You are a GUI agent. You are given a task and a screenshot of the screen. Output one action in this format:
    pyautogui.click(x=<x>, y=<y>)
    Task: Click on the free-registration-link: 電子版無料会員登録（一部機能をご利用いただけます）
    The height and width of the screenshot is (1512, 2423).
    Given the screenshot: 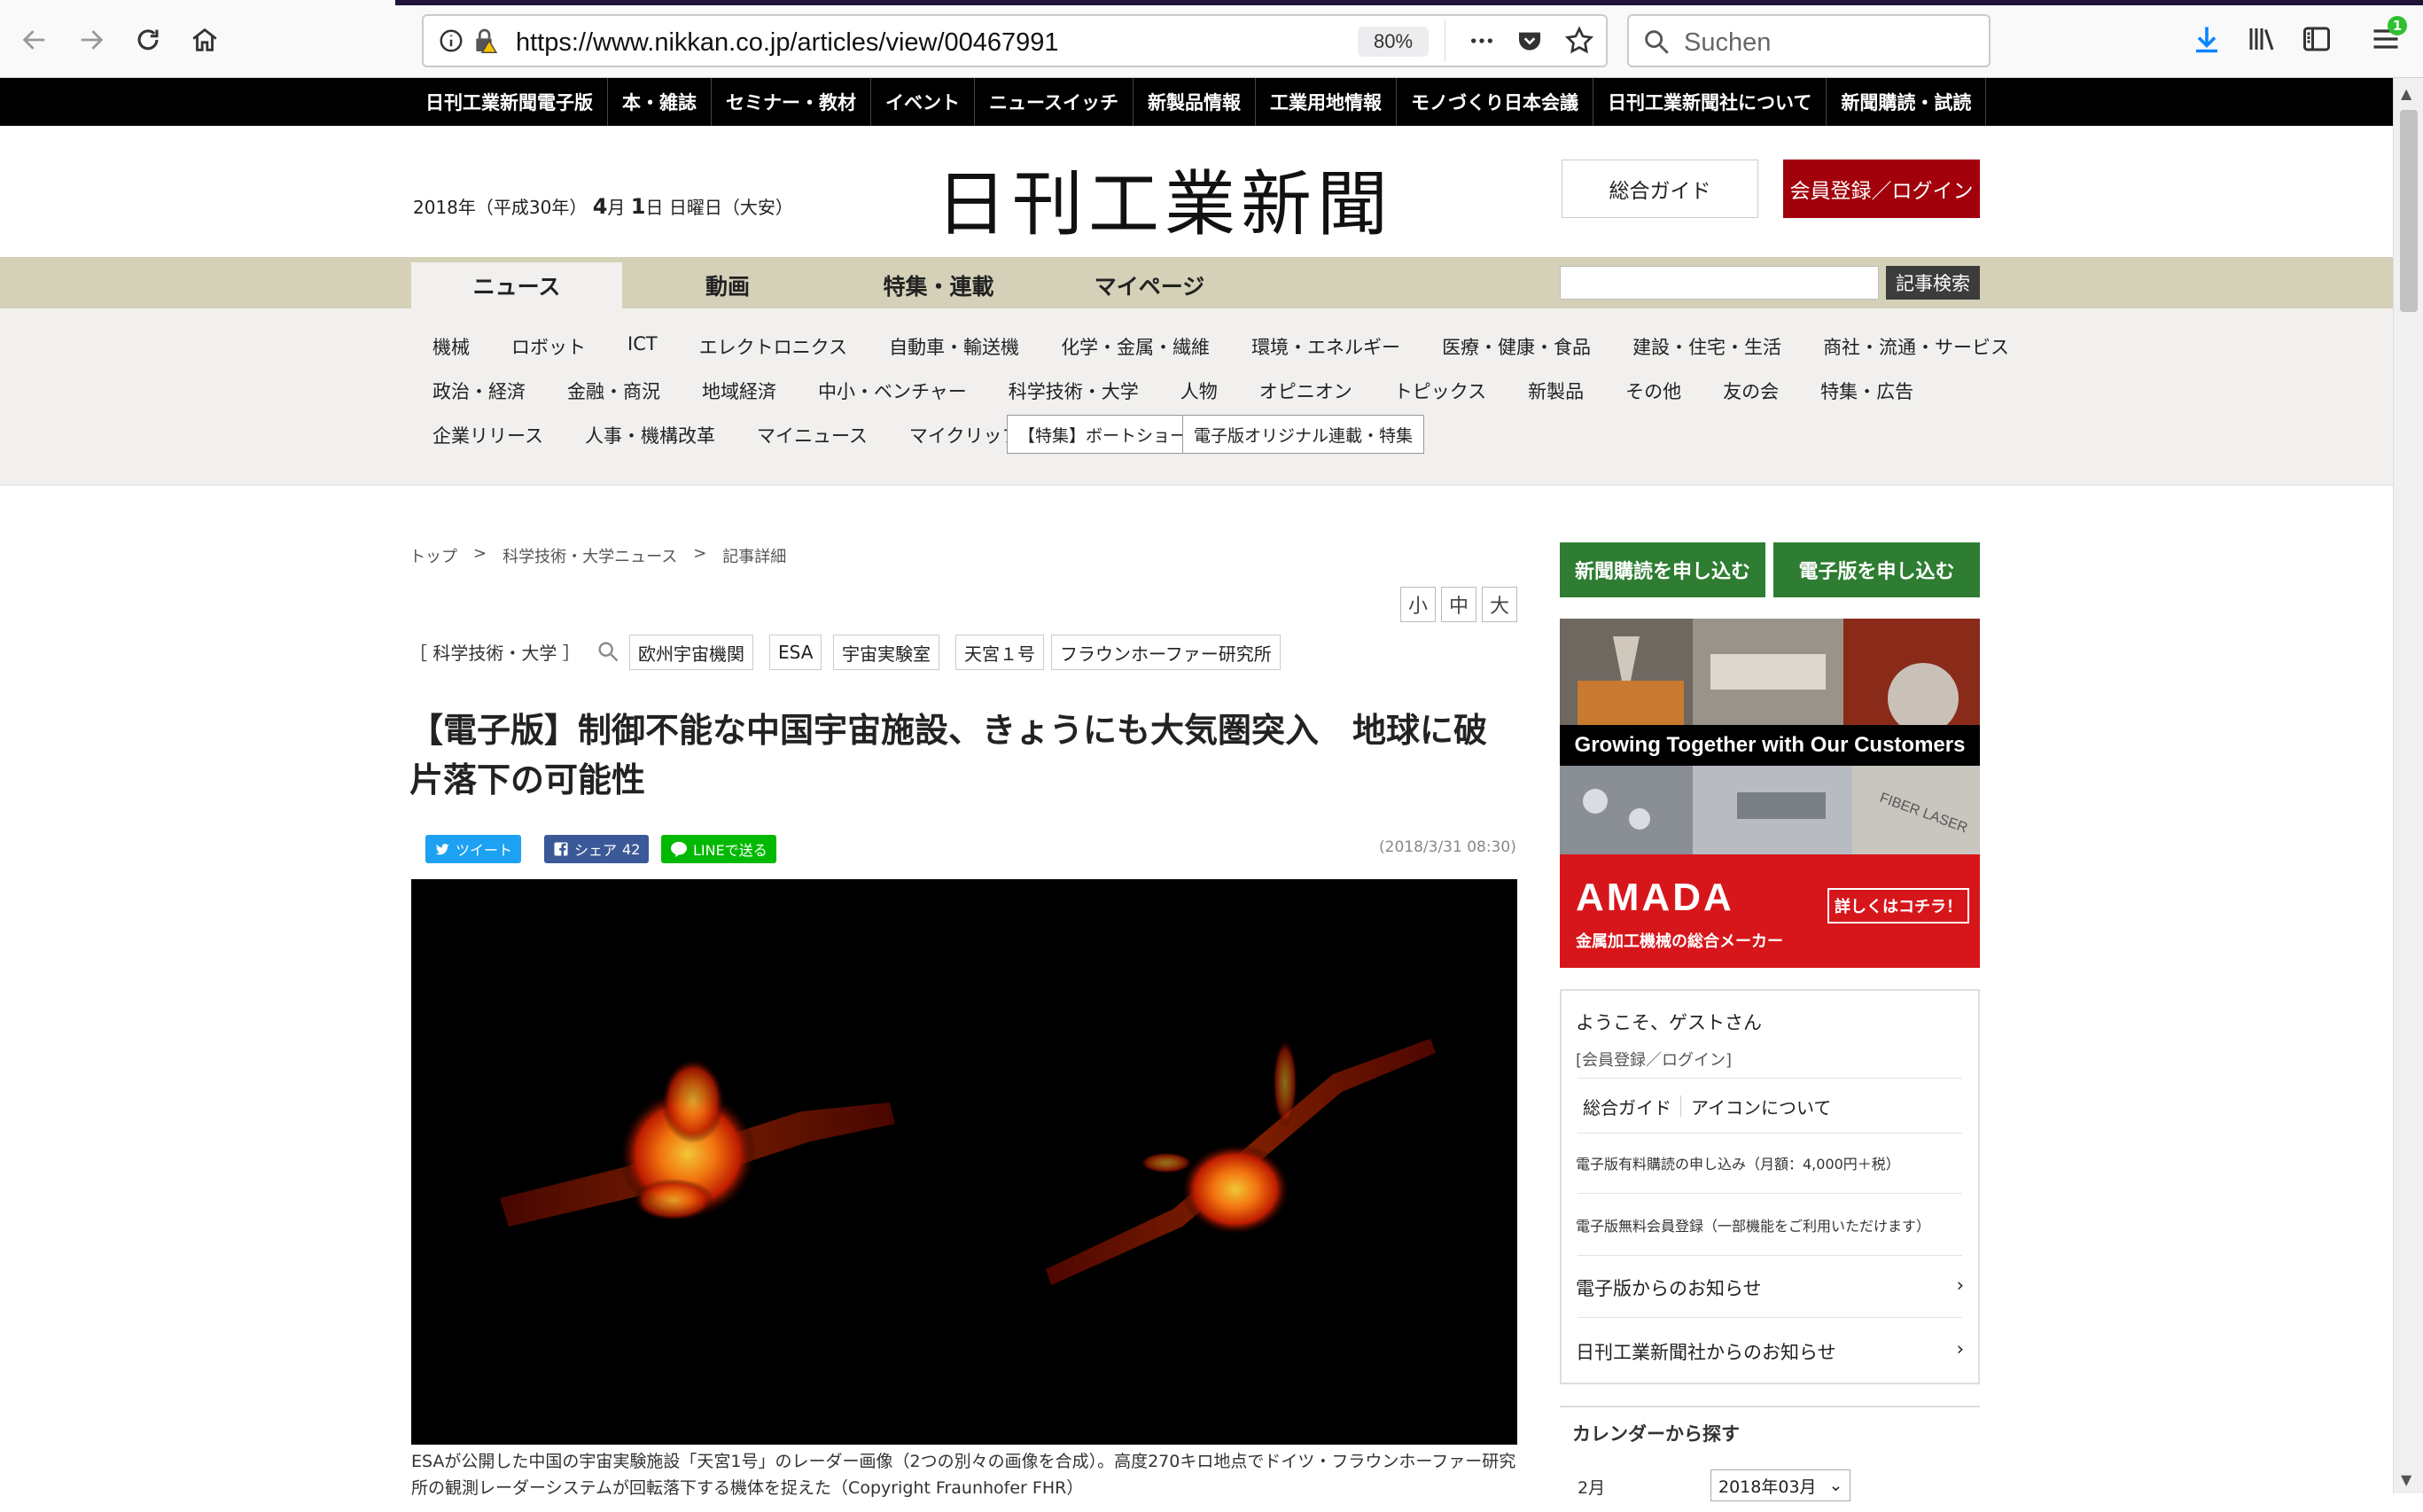 What is the action you would take?
    pyautogui.click(x=1753, y=1224)
    